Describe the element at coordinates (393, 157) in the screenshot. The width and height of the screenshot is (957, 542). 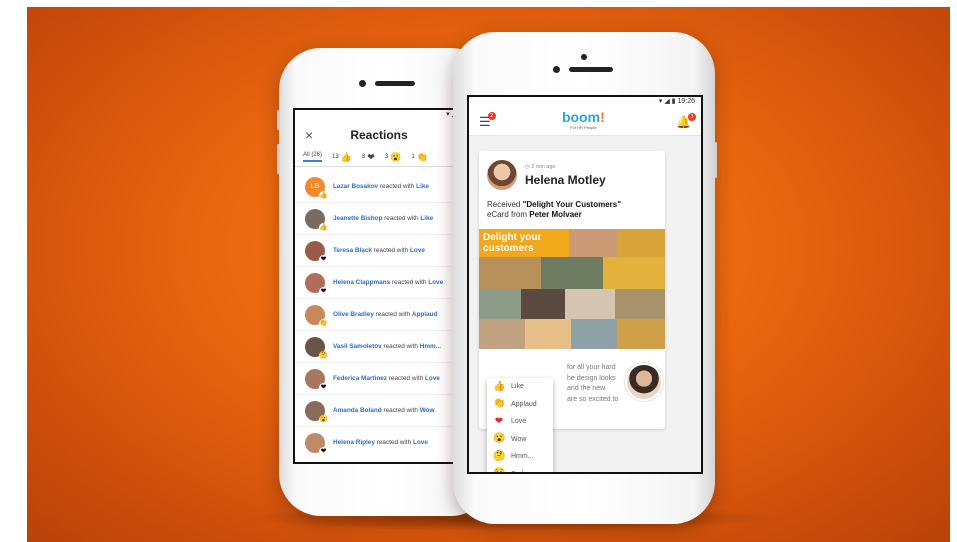
I see `reaction-filter-tab: 3 😮` at that location.